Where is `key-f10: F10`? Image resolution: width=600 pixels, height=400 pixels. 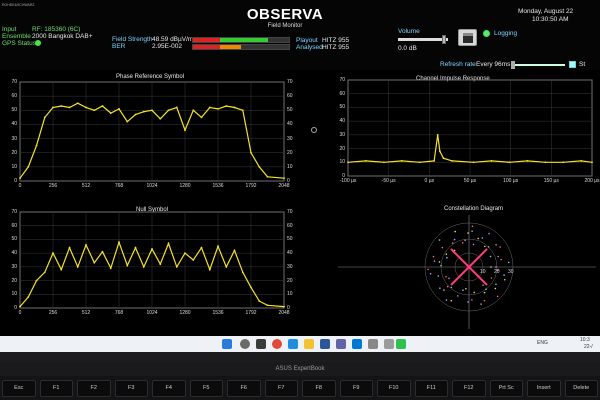
key-f10: F10 is located at coordinates (394, 388).